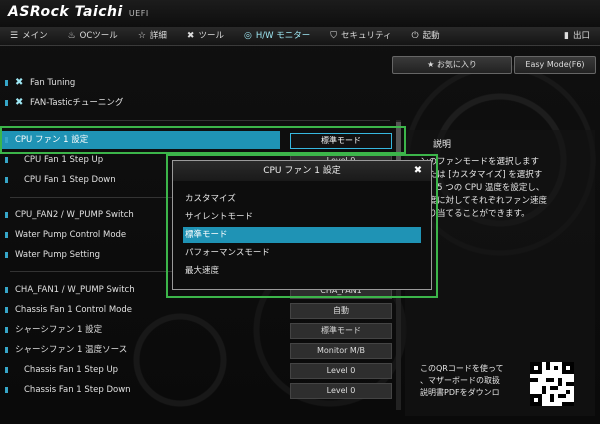 This screenshot has width=600, height=424. I want to click on tab-advanced: ☆ 詳細, so click(152, 36).